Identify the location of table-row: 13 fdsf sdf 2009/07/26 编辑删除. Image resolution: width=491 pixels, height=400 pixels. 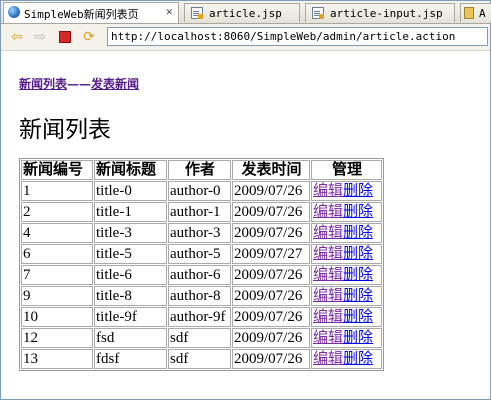
(201, 359).